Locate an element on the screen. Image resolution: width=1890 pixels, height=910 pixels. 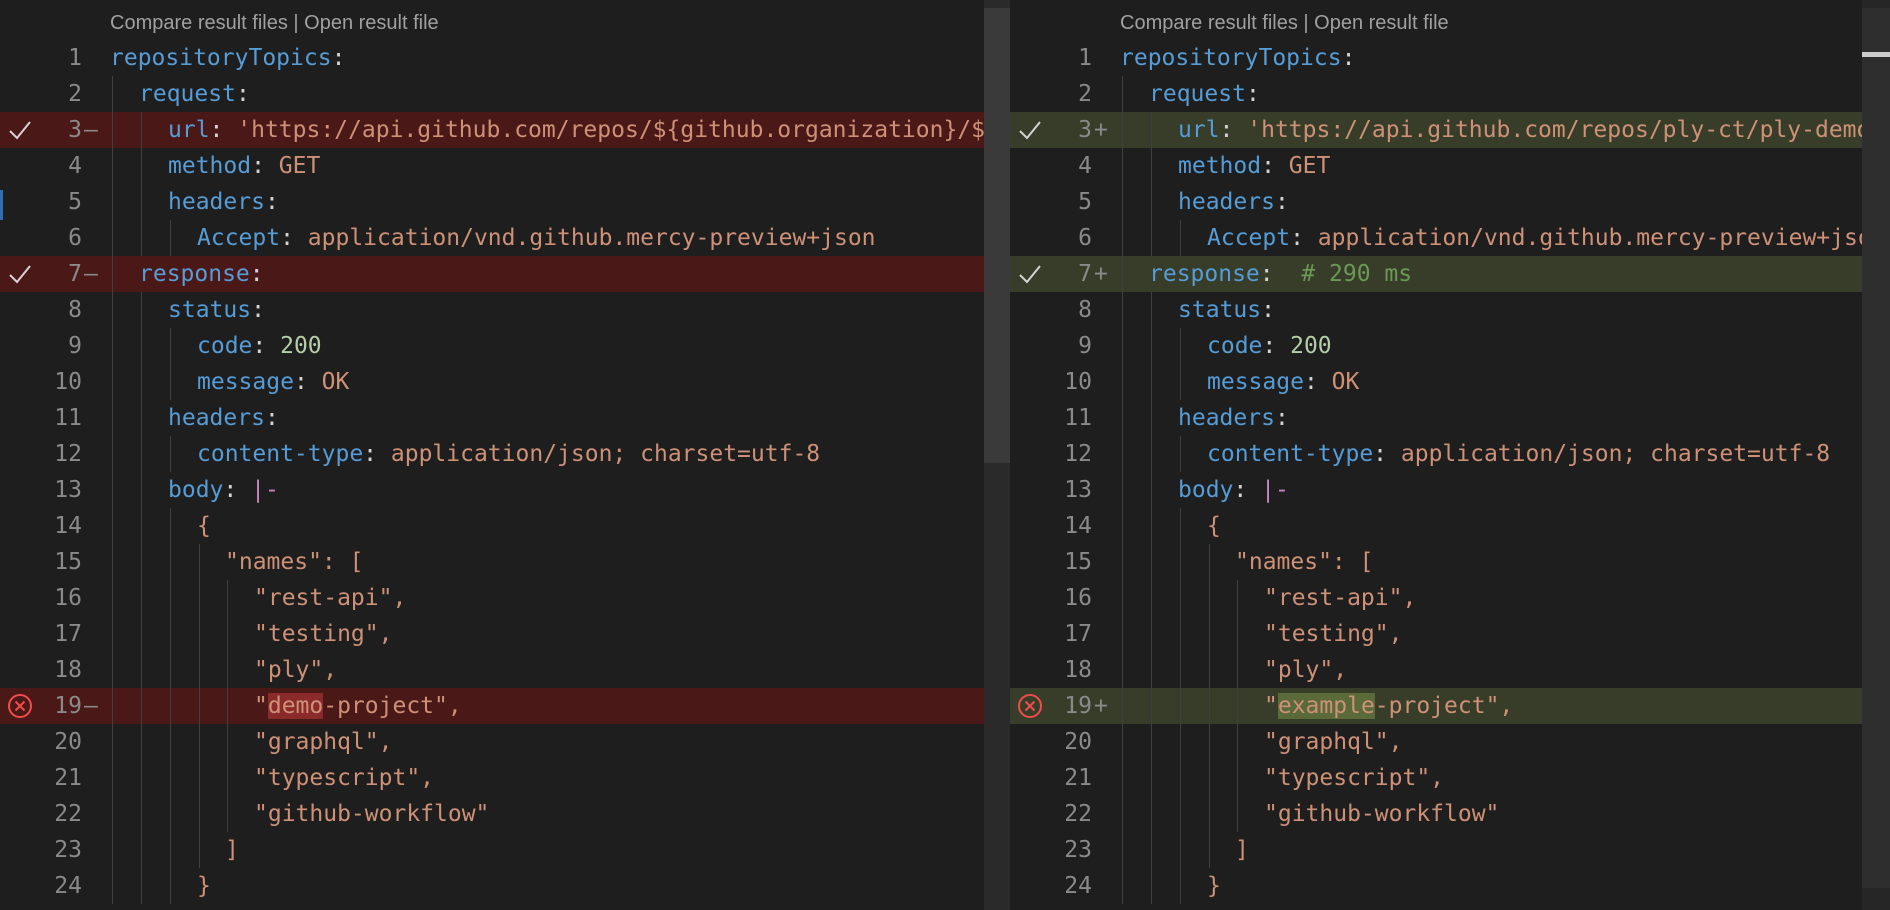
added-line-marker: + is located at coordinates (1101, 130).